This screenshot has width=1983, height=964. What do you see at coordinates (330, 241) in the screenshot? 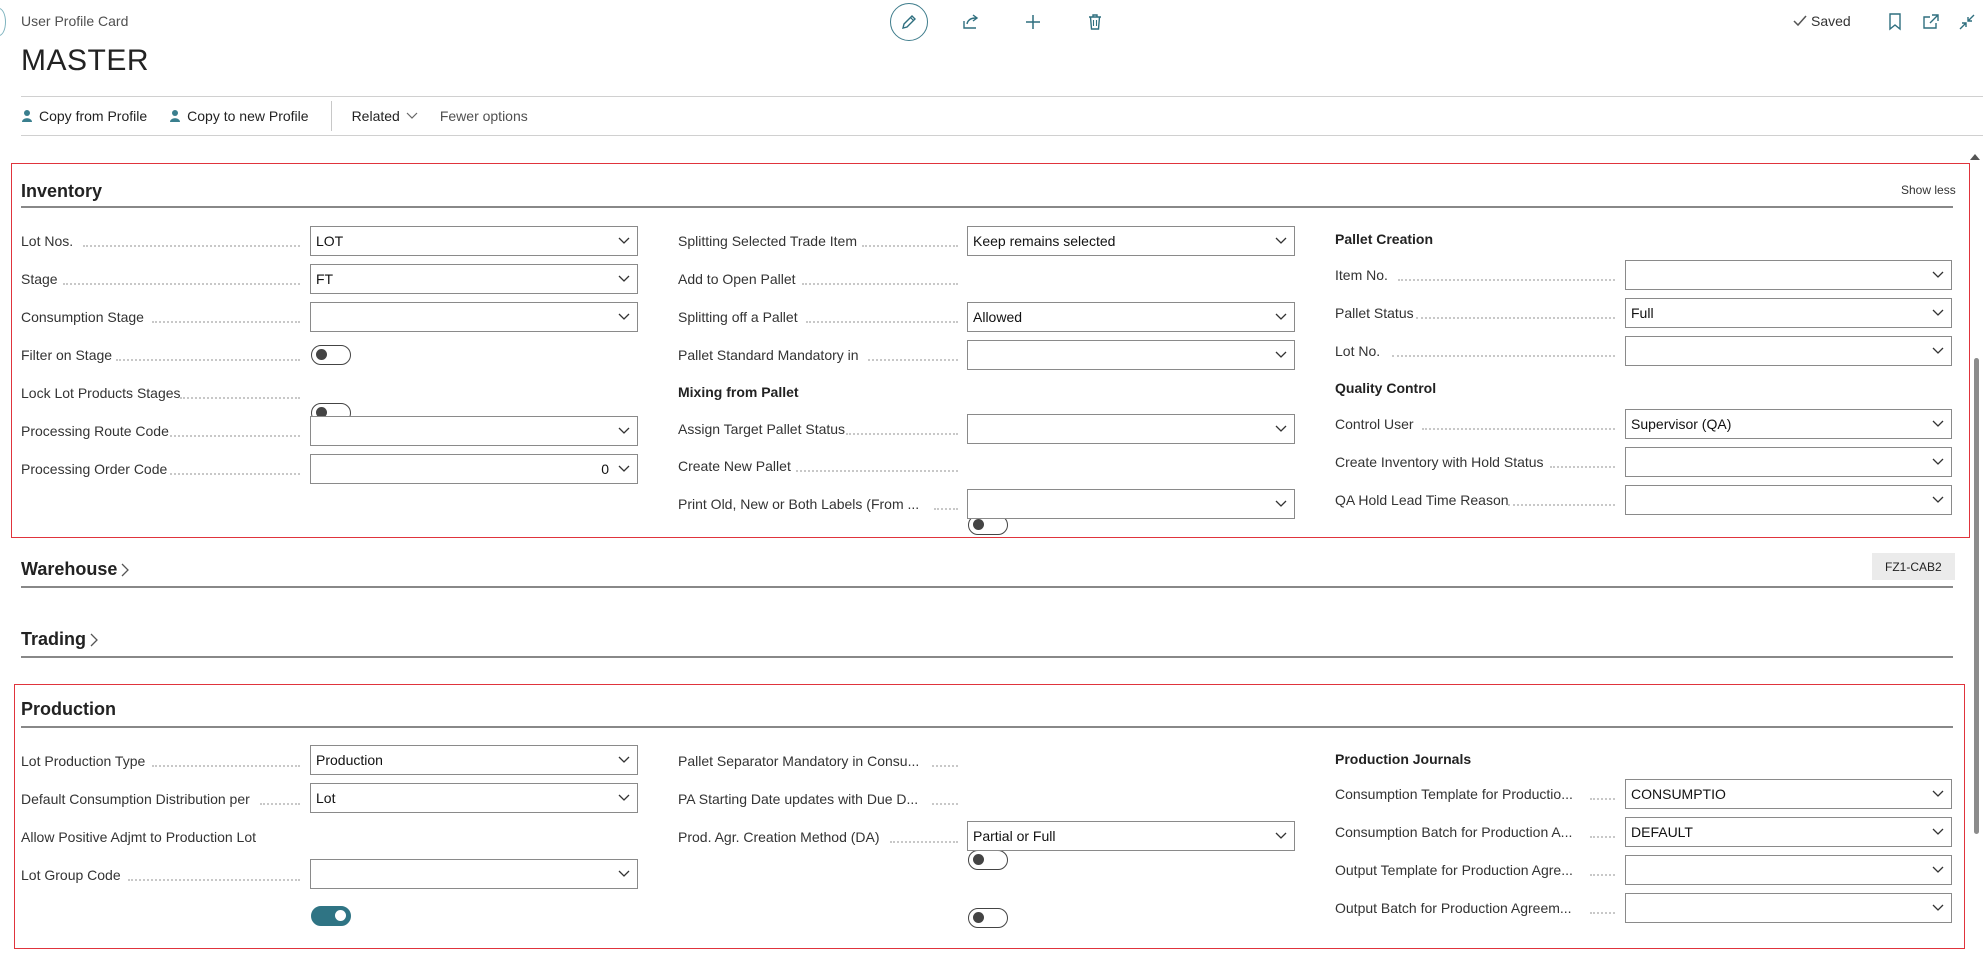
I see `lot-nos-value: LOT` at bounding box center [330, 241].